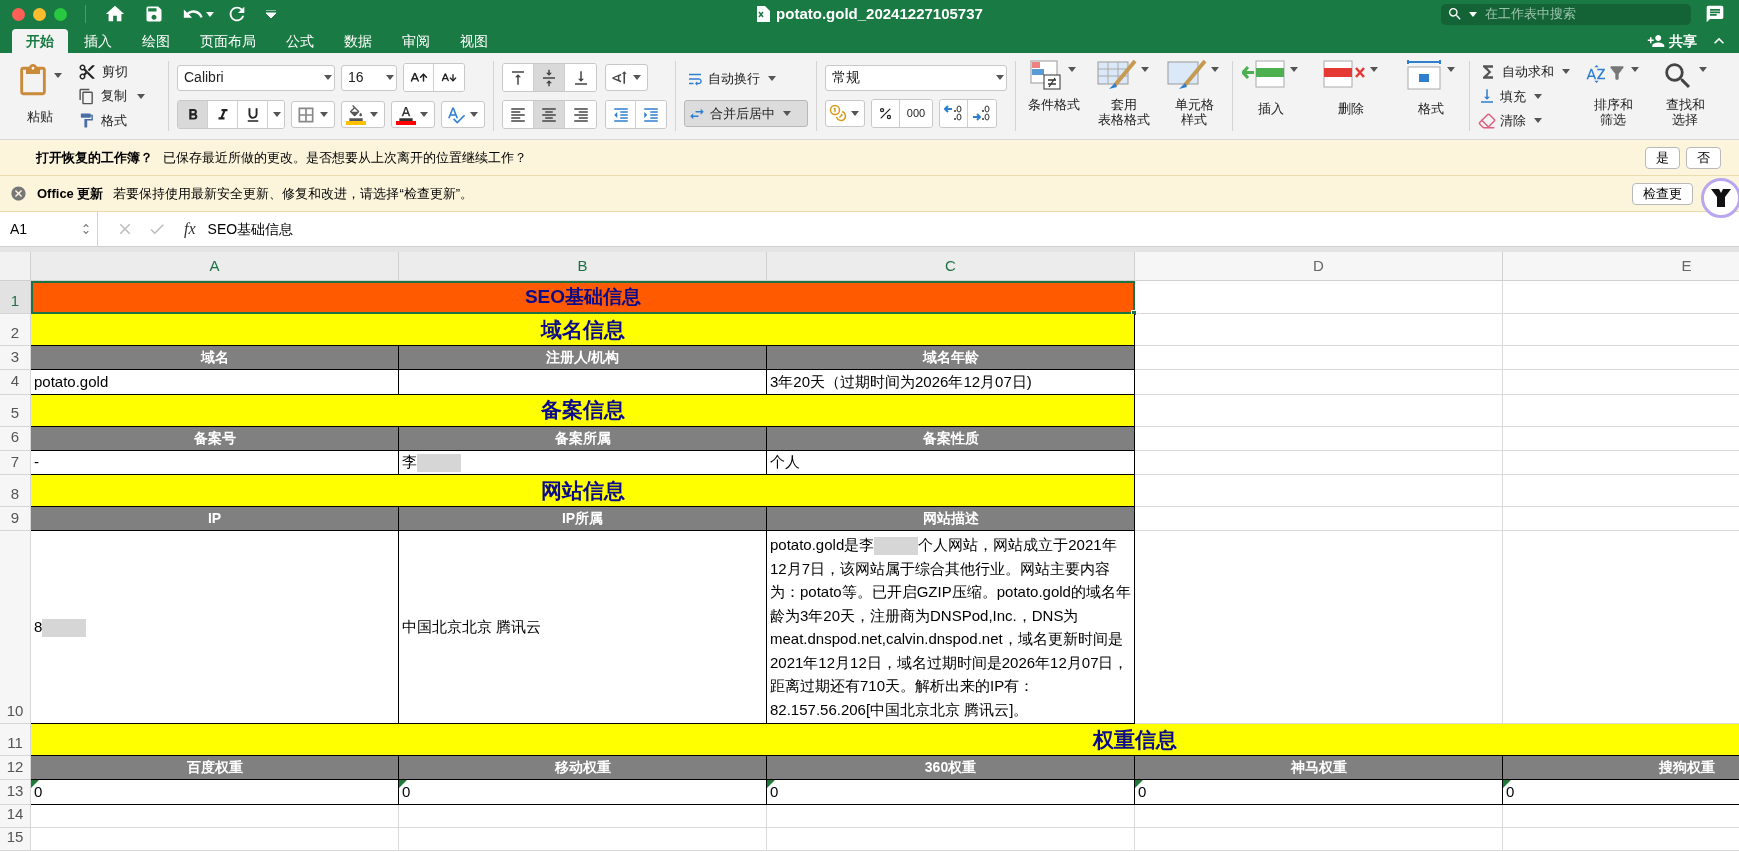 The width and height of the screenshot is (1739, 852). What do you see at coordinates (15, 816) in the screenshot?
I see `row-number: 14` at bounding box center [15, 816].